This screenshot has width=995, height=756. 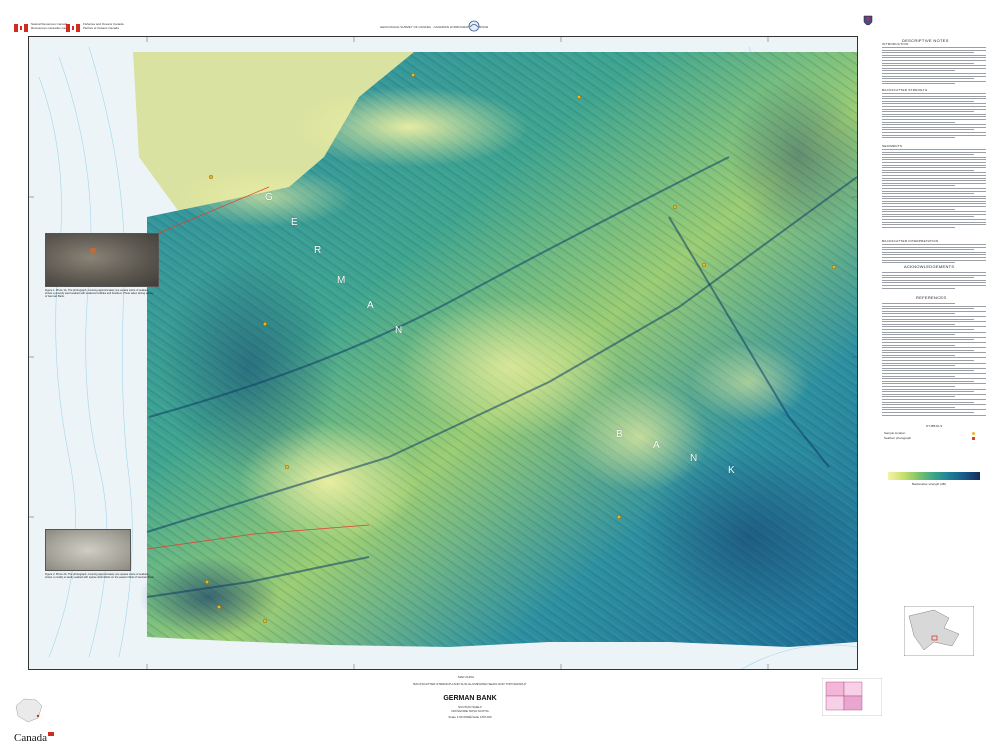 What do you see at coordinates (88, 550) in the screenshot?
I see `seafloor-photo-bottom` at bounding box center [88, 550].